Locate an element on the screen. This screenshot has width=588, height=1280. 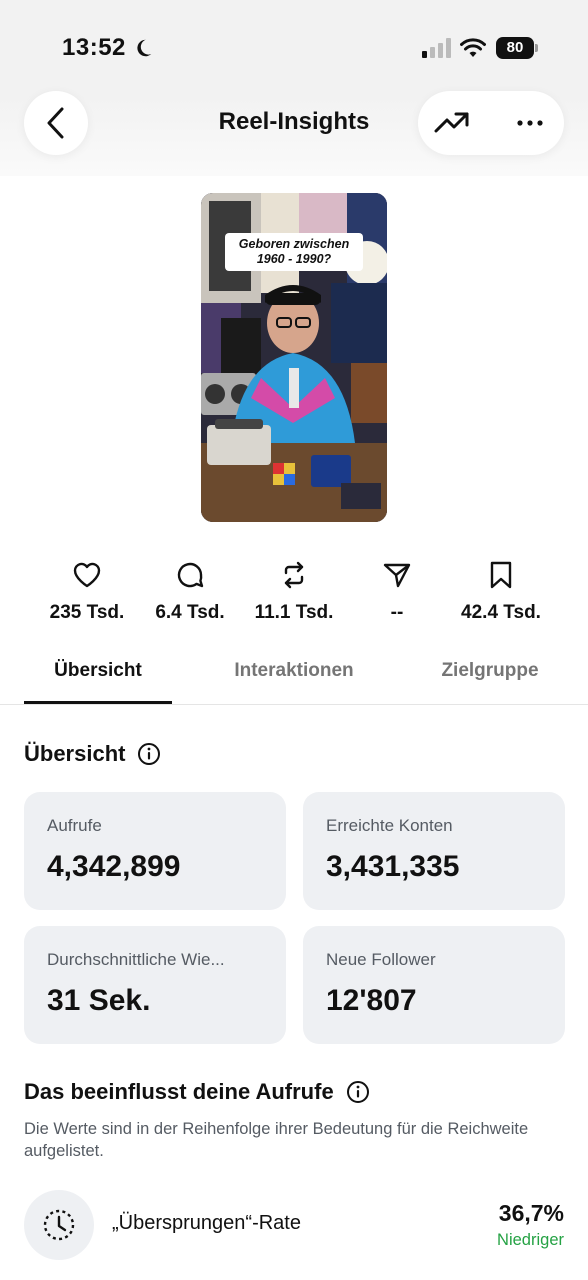
overview-title-text: Übersicht is located at coordinates (75, 753).